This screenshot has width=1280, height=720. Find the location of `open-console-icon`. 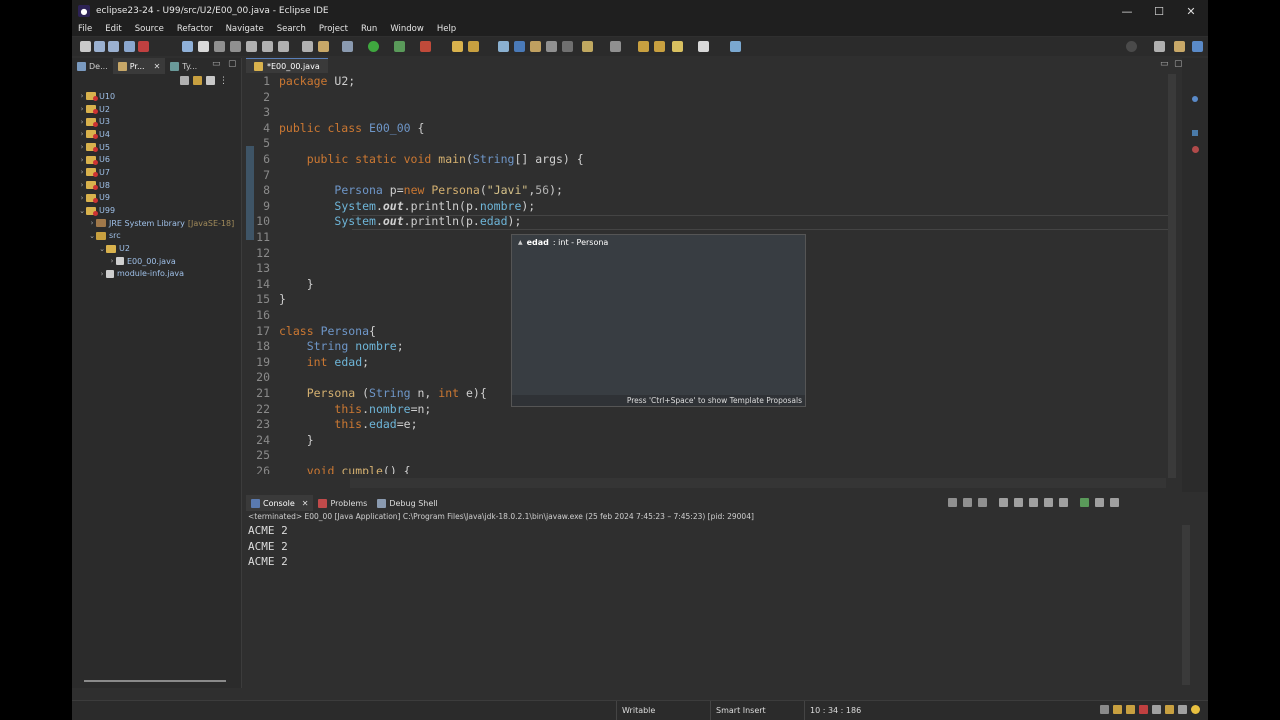

open-console-icon is located at coordinates (1114, 502).